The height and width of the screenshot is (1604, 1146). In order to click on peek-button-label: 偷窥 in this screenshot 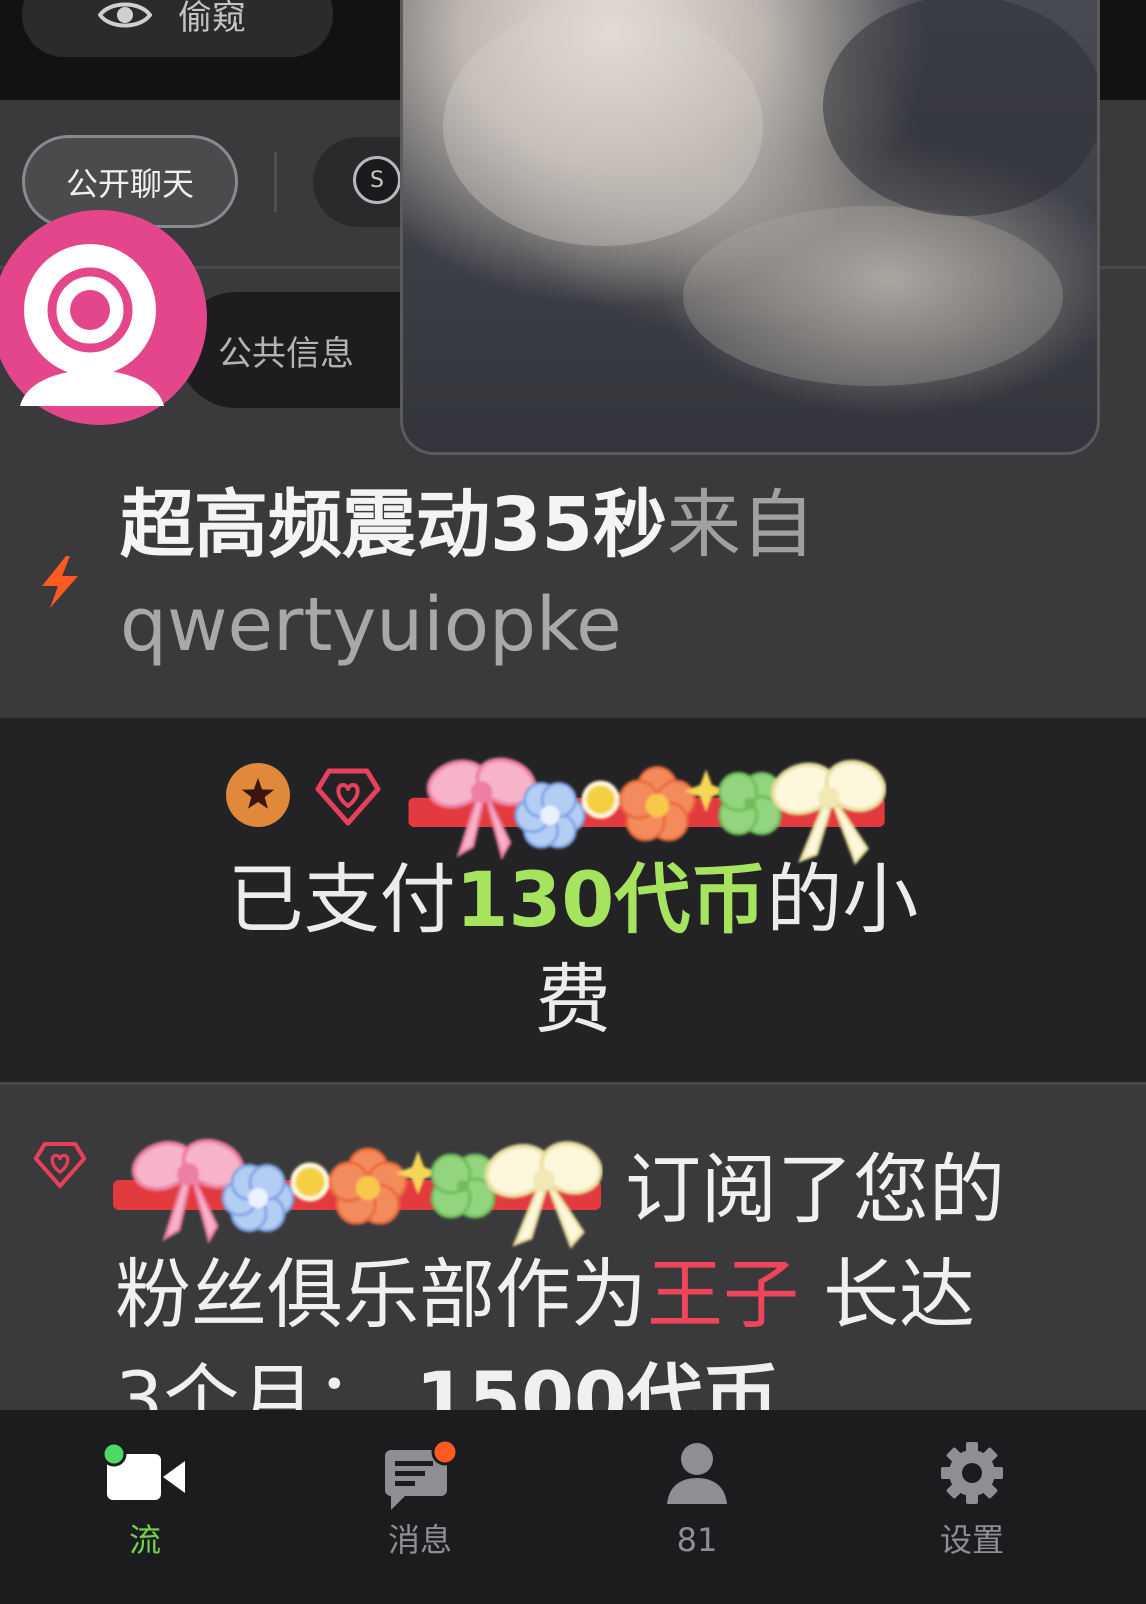, I will do `click(212, 19)`.